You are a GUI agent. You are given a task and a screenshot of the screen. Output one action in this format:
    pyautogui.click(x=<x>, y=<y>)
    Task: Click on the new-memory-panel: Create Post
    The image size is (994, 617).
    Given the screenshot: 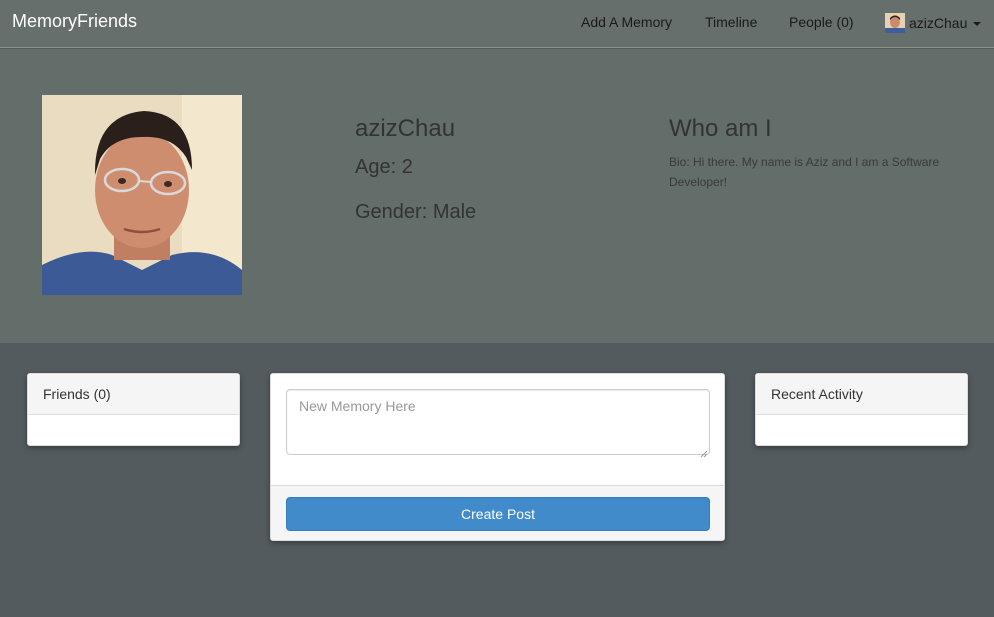 What is the action you would take?
    pyautogui.click(x=497, y=457)
    